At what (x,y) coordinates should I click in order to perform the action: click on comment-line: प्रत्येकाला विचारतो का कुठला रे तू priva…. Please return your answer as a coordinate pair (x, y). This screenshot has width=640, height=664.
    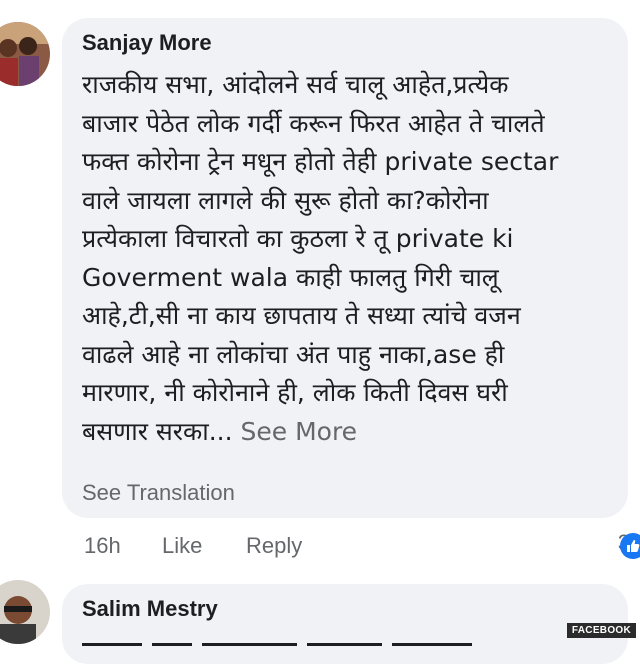
    Looking at the image, I should click on (298, 238).